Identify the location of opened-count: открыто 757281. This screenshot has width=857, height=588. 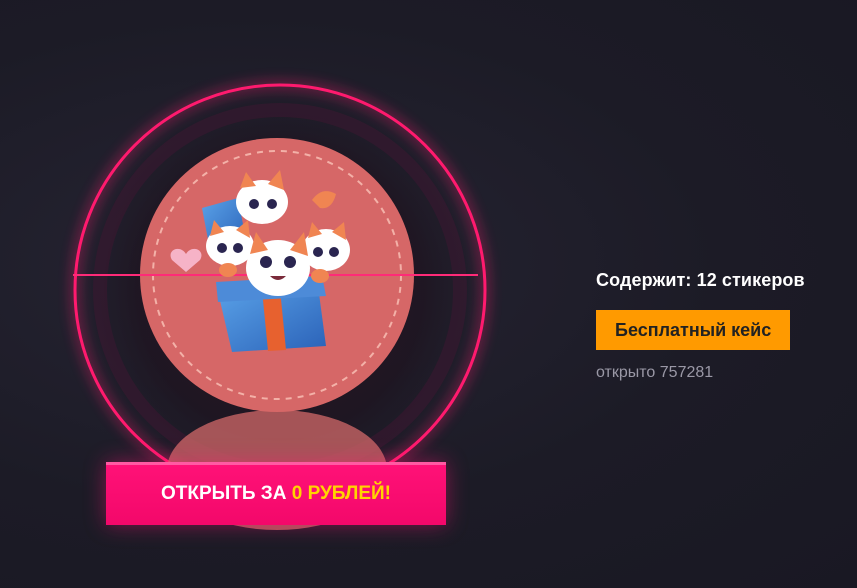
(655, 372).